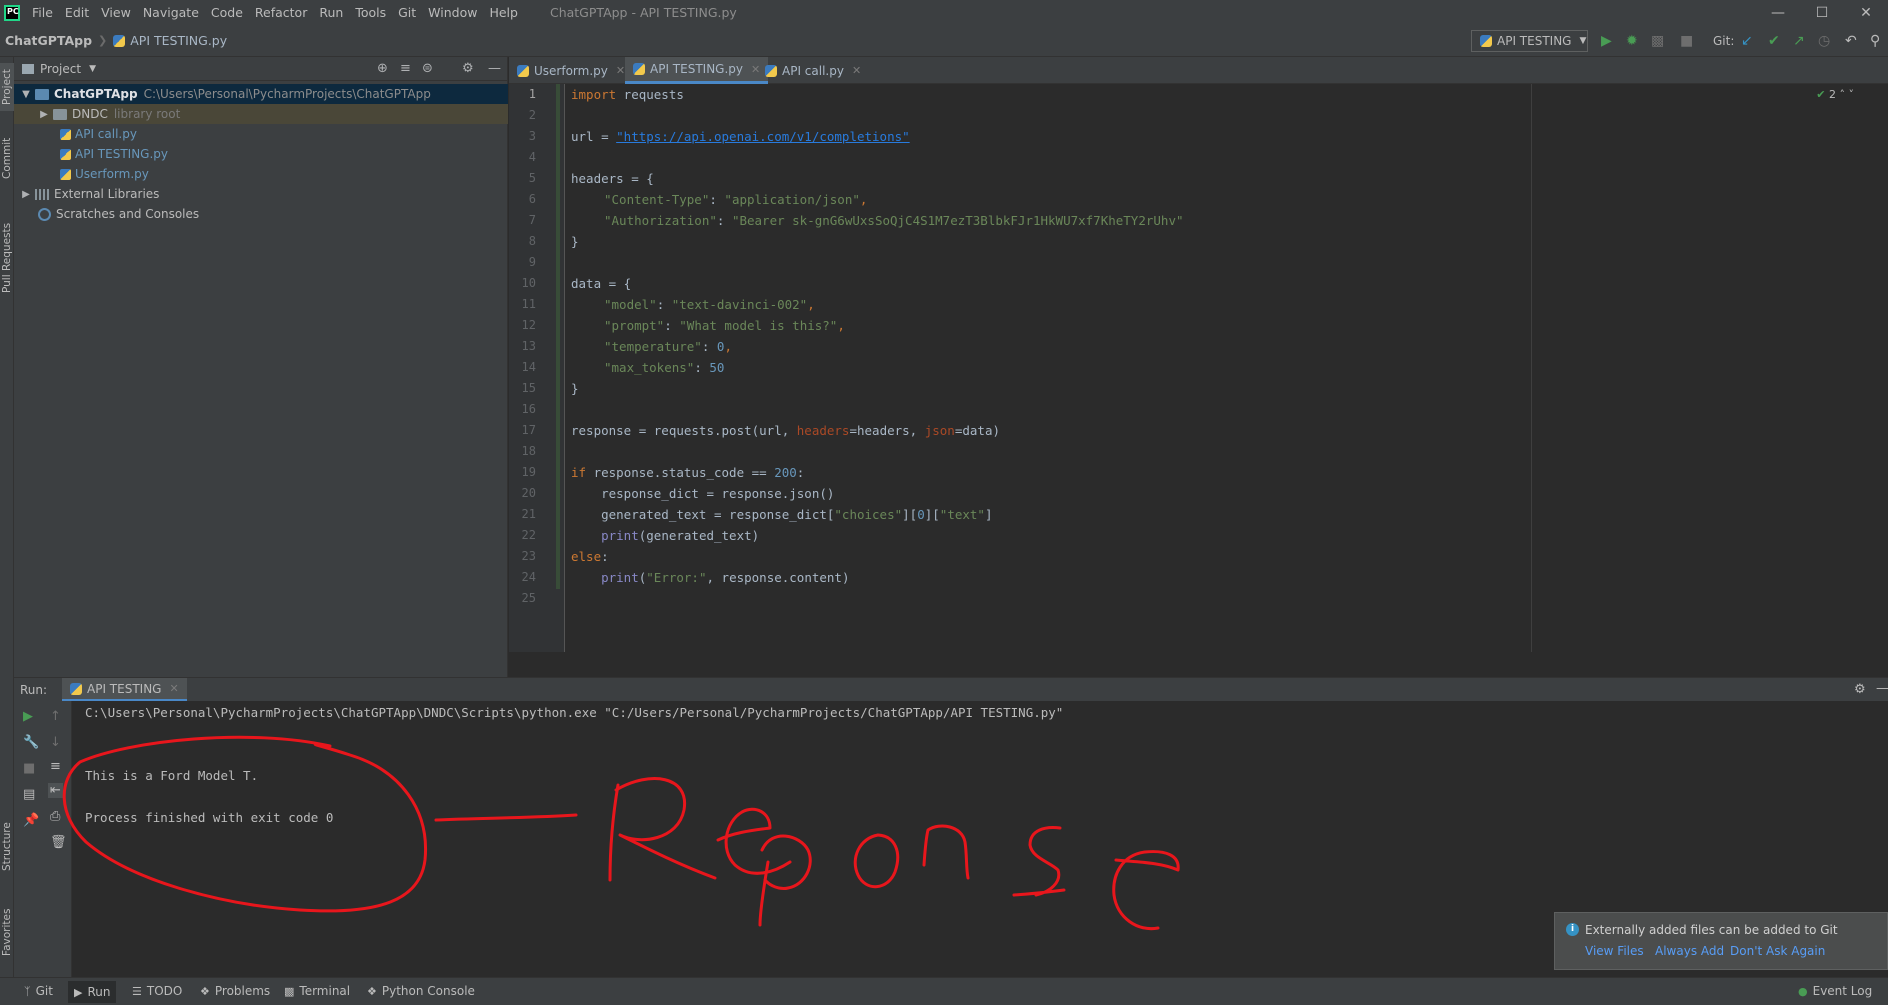  I want to click on status-run: ▶ Run, so click(92, 992).